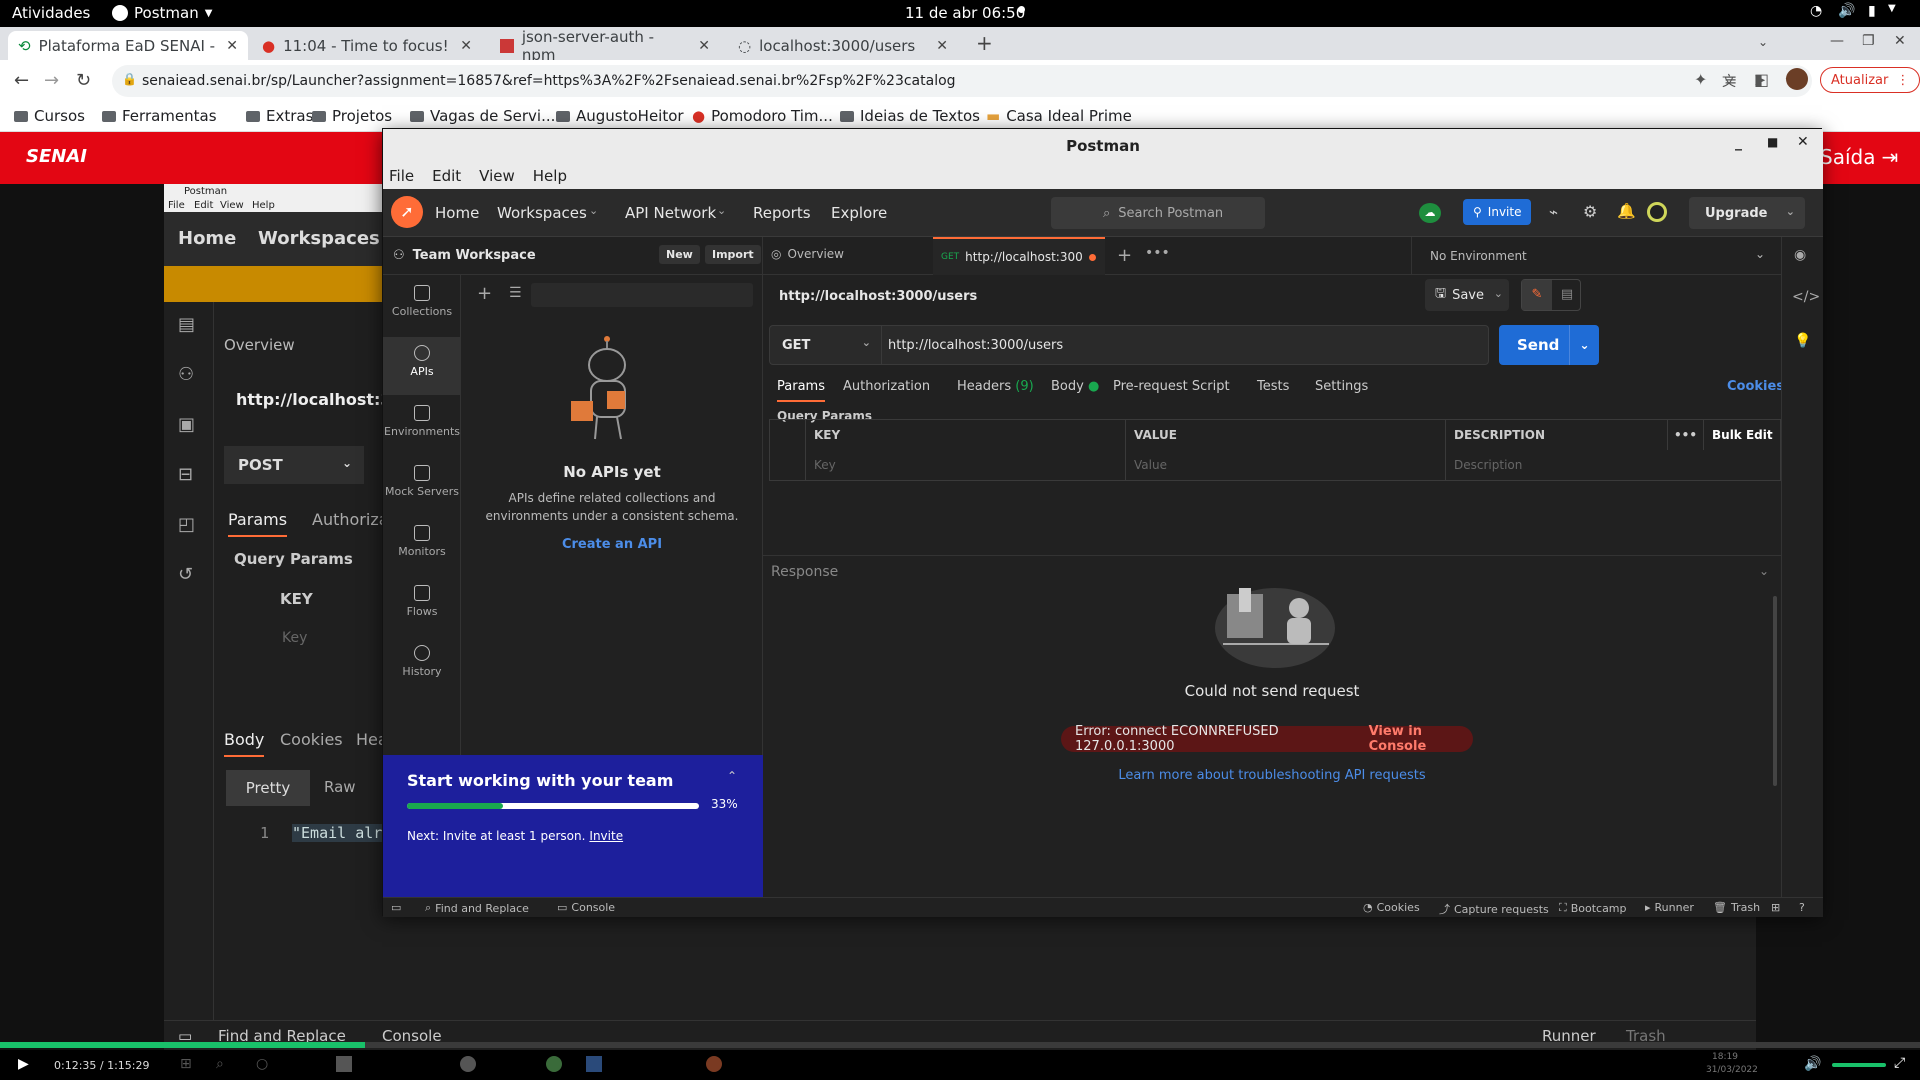 The image size is (1920, 1080). What do you see at coordinates (128, 45) in the screenshot?
I see `browser-tab: ⟲ Plataforma EaD SENAI - S ✕` at bounding box center [128, 45].